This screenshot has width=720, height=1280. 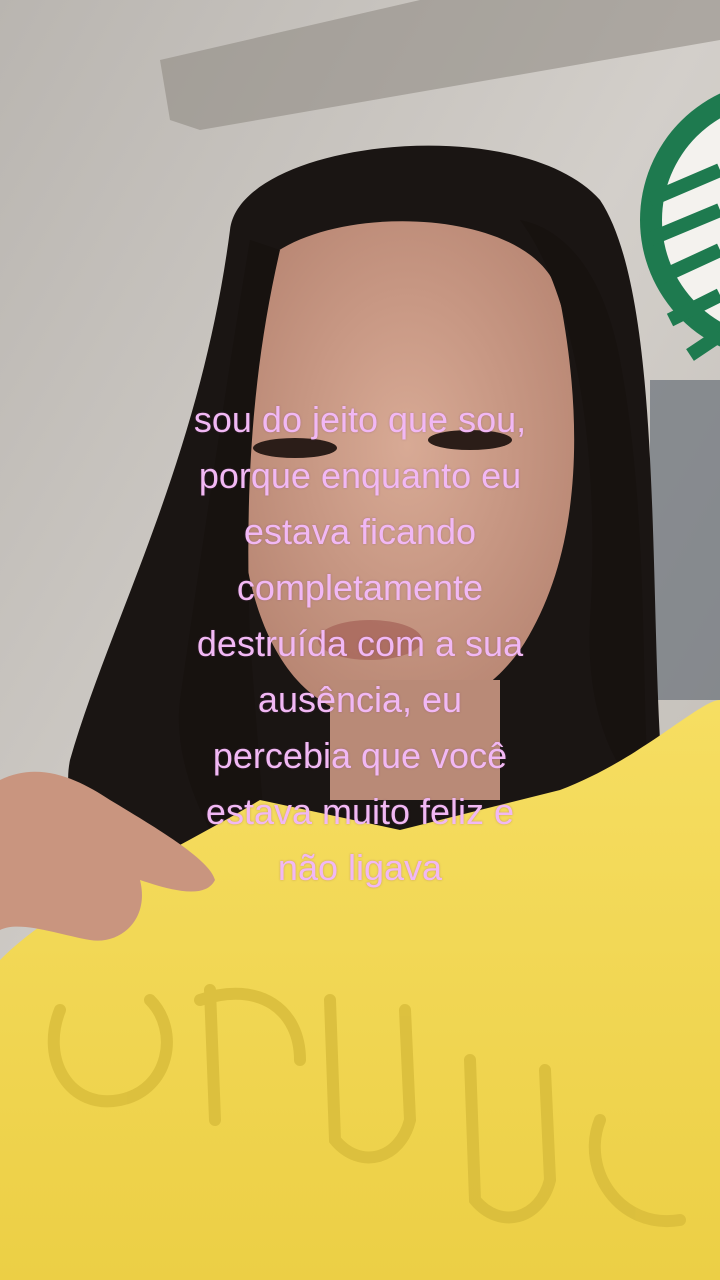 I want to click on caption-line: estava muito feliz e, so click(x=360, y=811).